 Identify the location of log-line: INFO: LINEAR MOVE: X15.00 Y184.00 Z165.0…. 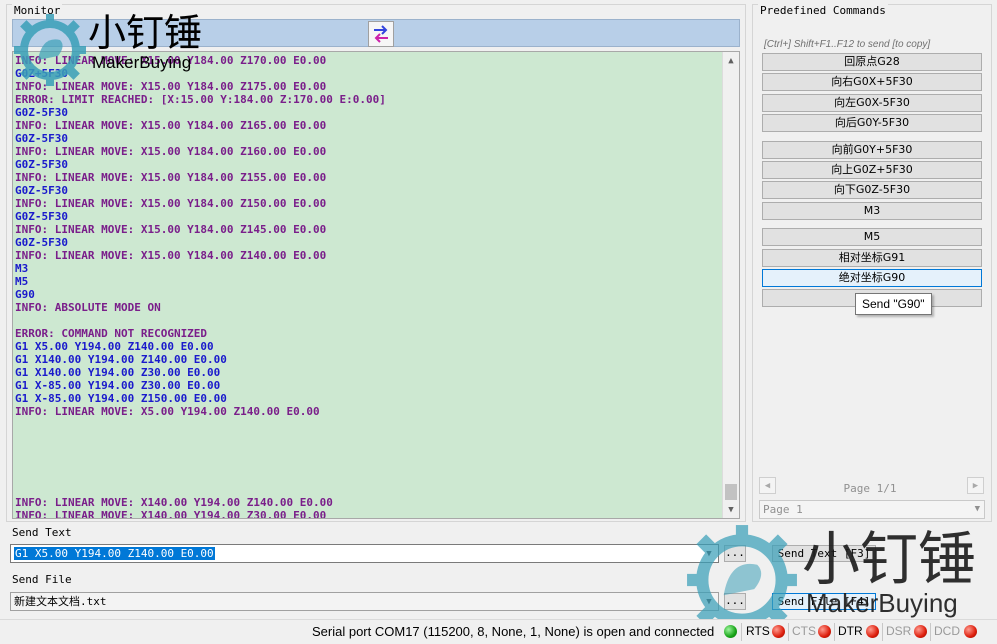
(171, 125).